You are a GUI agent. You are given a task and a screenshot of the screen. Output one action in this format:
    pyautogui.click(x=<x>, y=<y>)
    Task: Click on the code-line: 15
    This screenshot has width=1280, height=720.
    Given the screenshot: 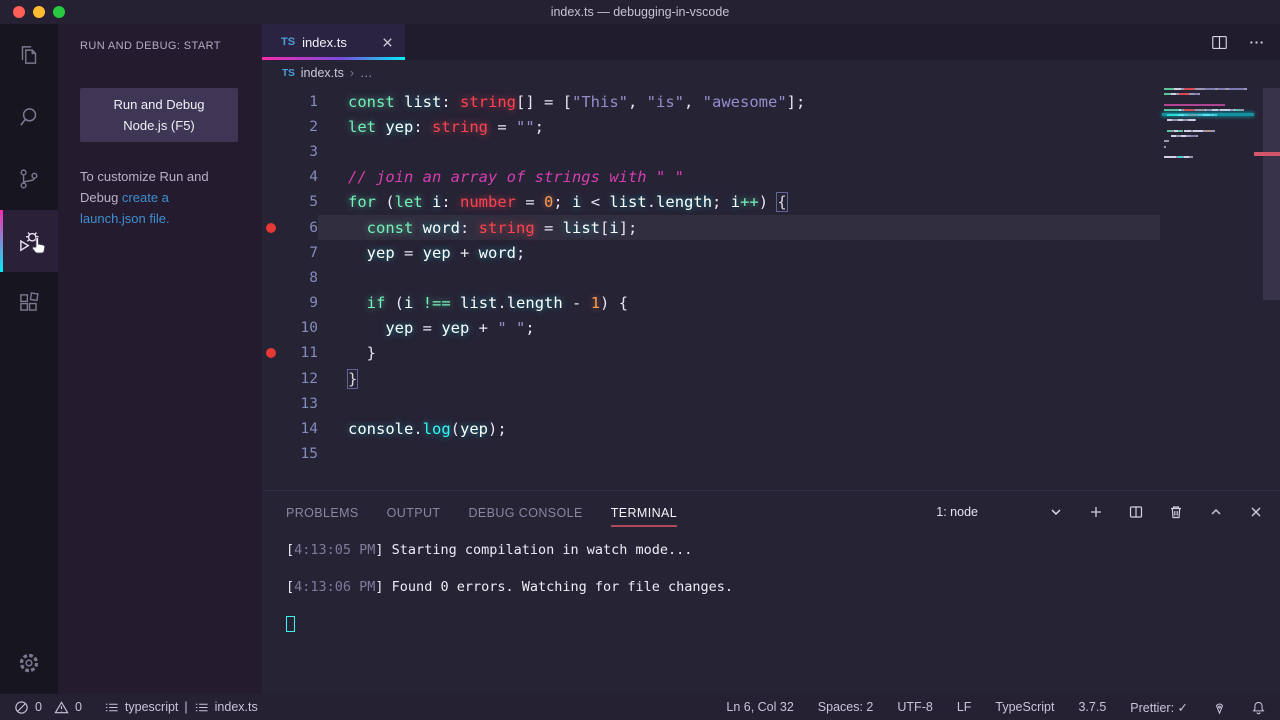 What is the action you would take?
    pyautogui.click(x=771, y=454)
    